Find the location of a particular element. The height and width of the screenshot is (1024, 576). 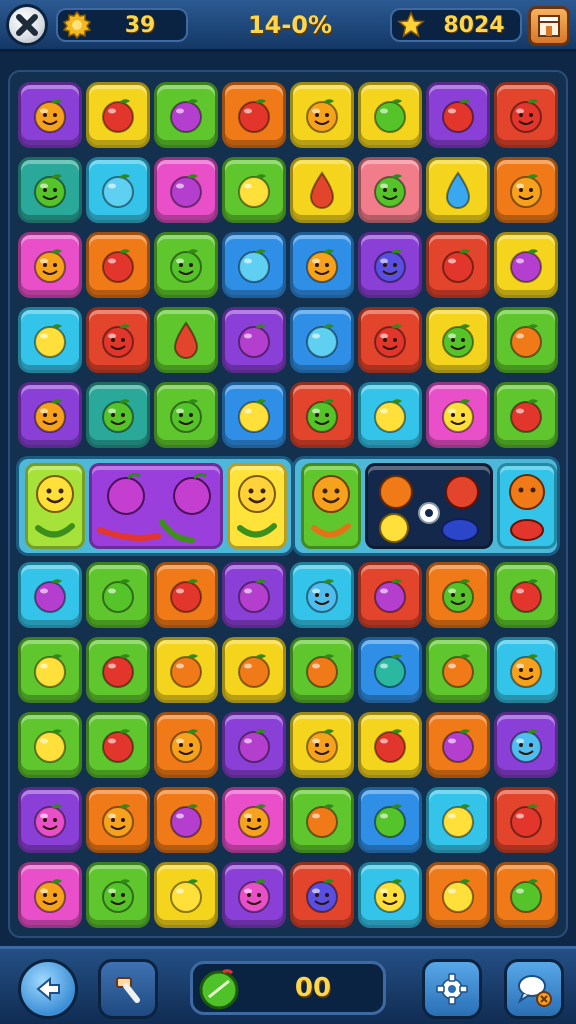

combo-tile-wide is located at coordinates (156, 506).